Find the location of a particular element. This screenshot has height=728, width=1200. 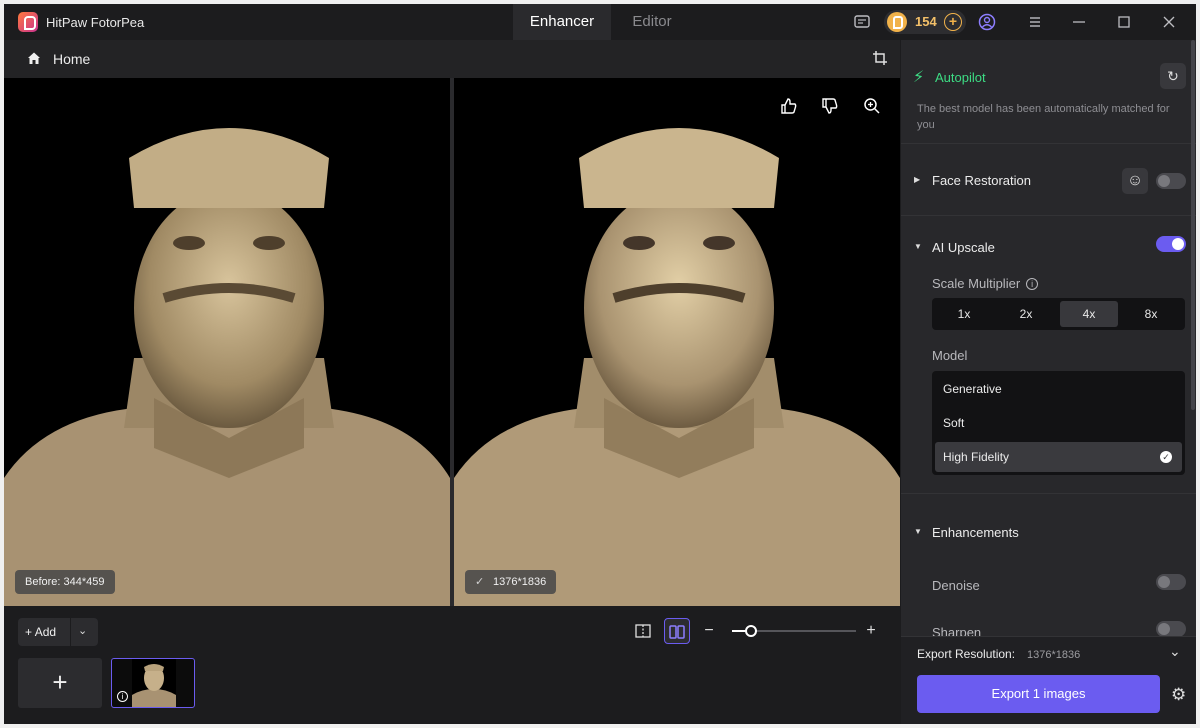

model-option-soft: Soft is located at coordinates (1058, 423).